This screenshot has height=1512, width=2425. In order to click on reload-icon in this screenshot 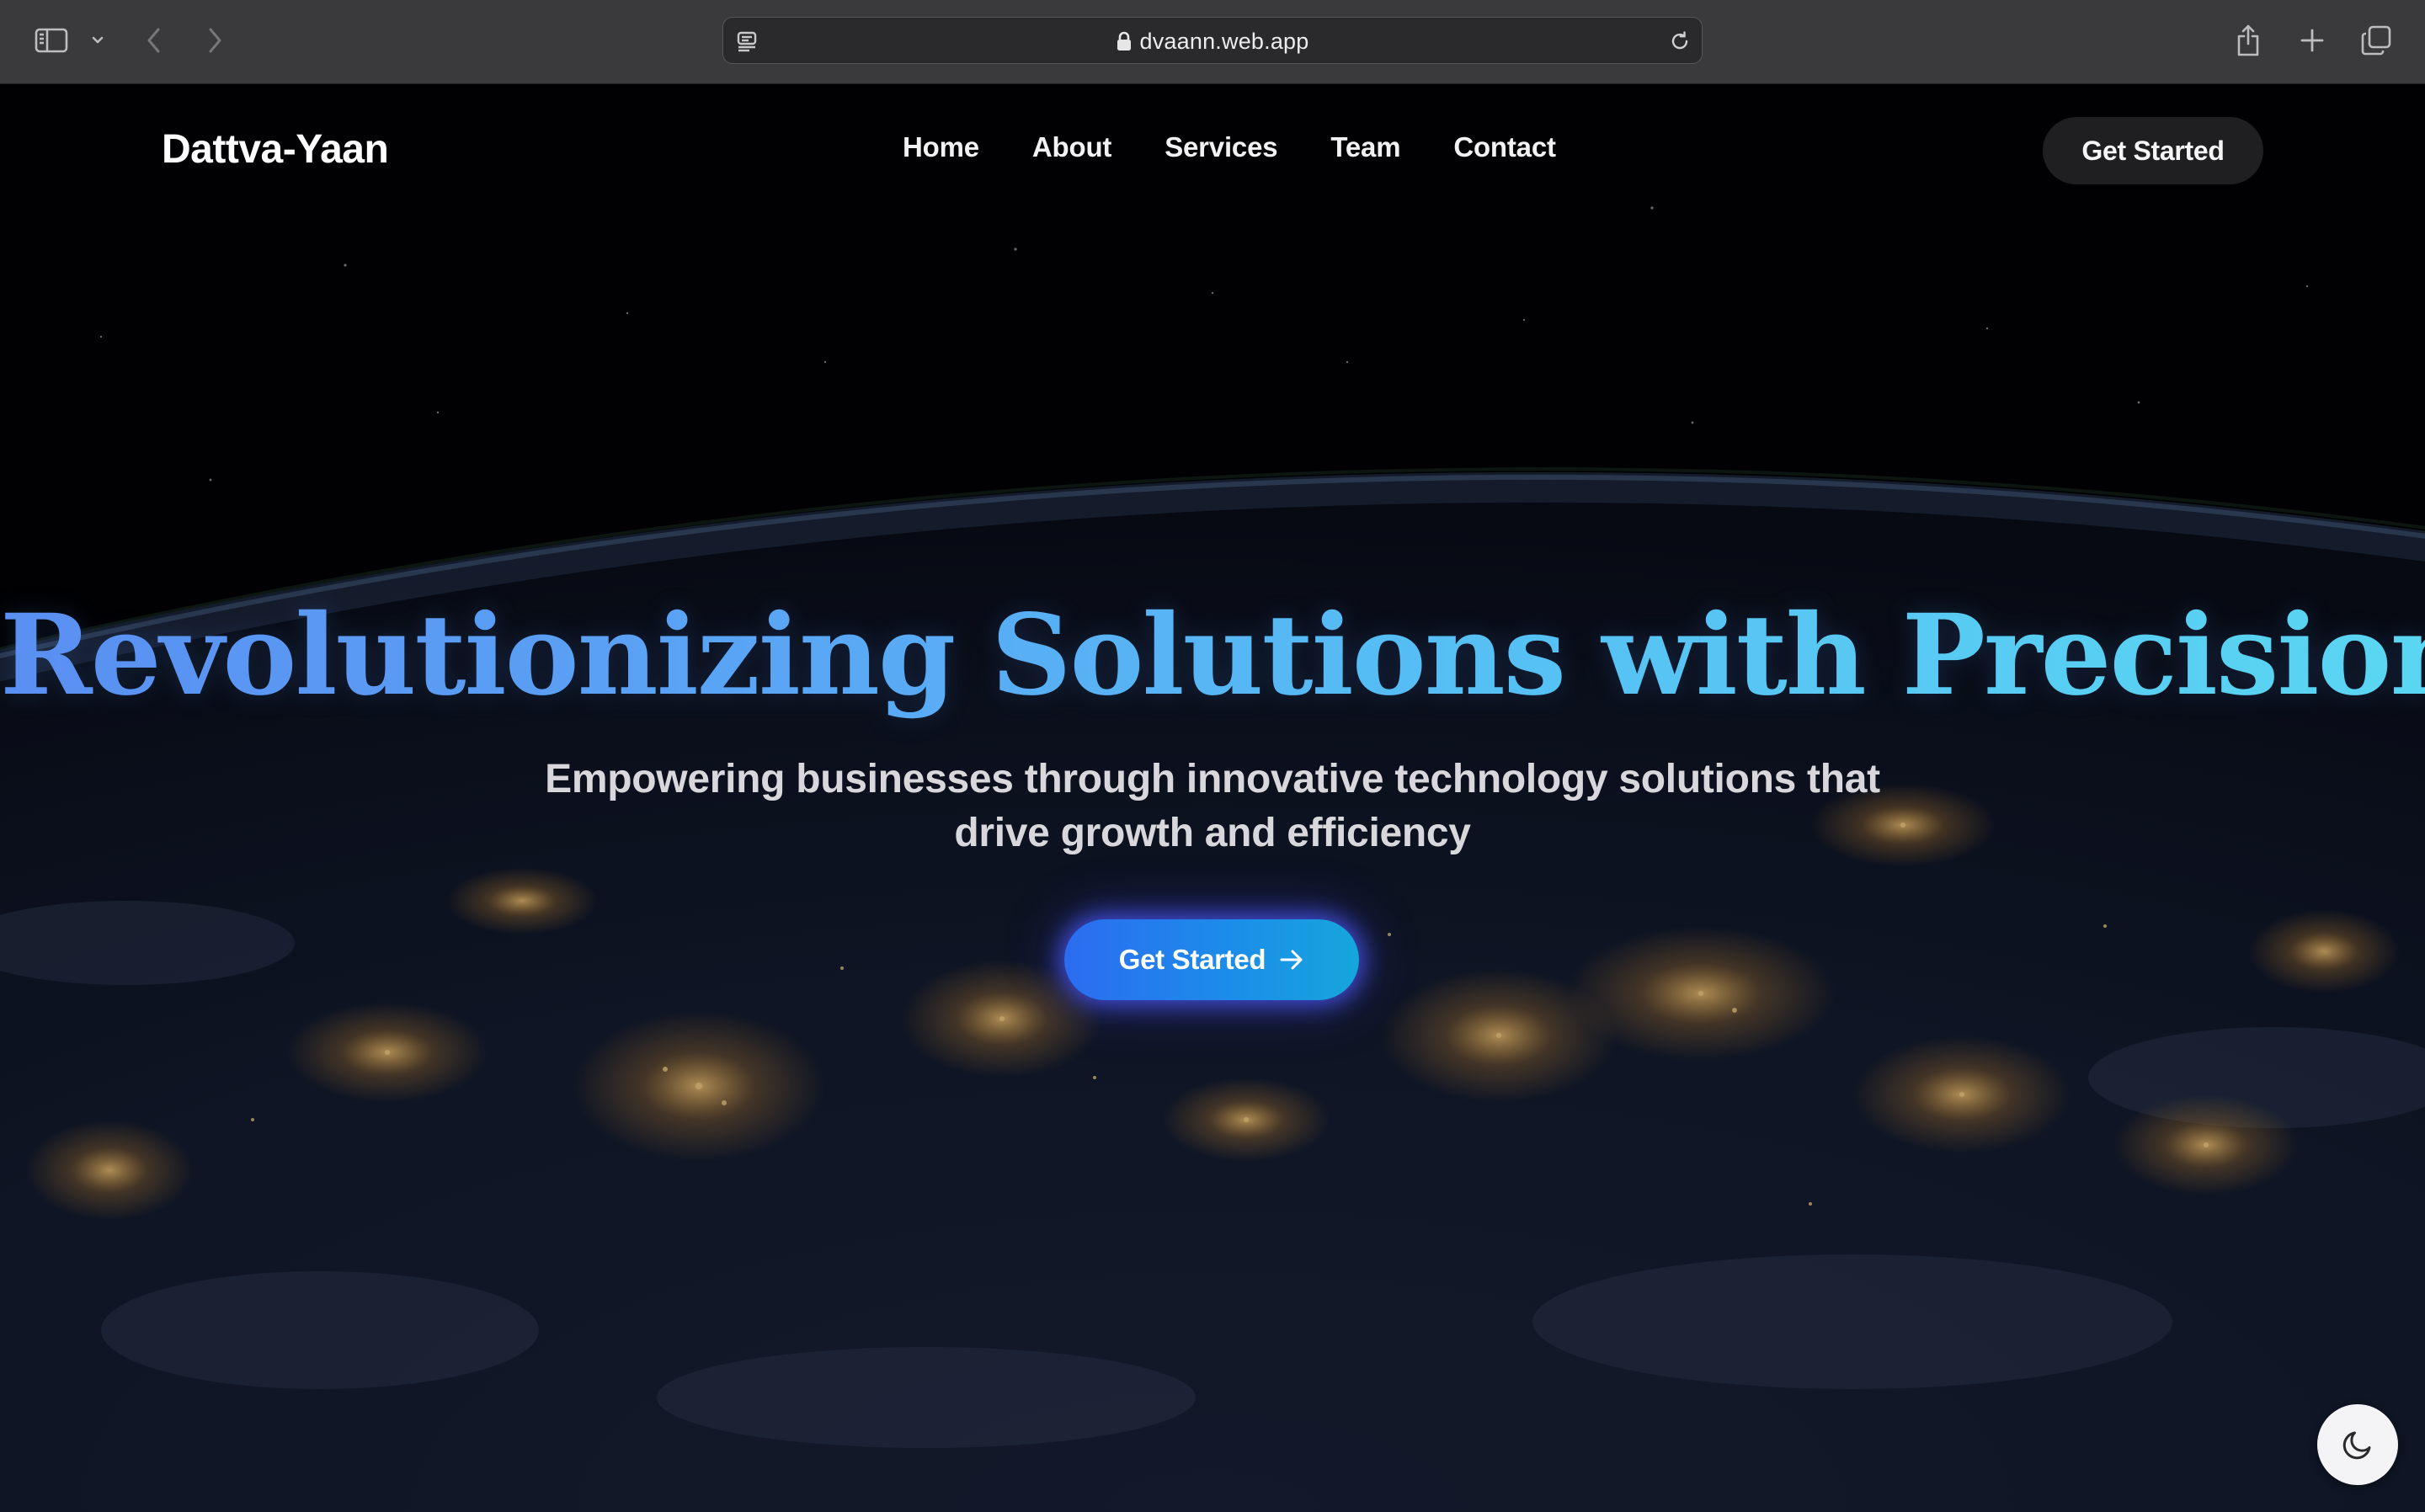, I will do `click(1679, 42)`.